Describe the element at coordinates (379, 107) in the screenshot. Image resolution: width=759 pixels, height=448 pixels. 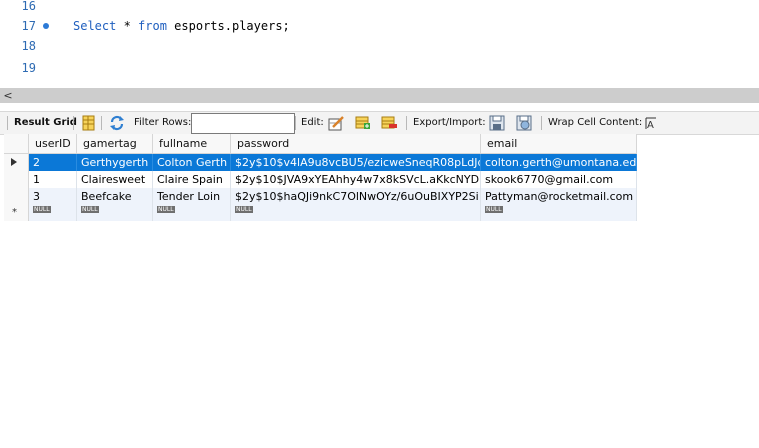
I see `panel-divider` at that location.